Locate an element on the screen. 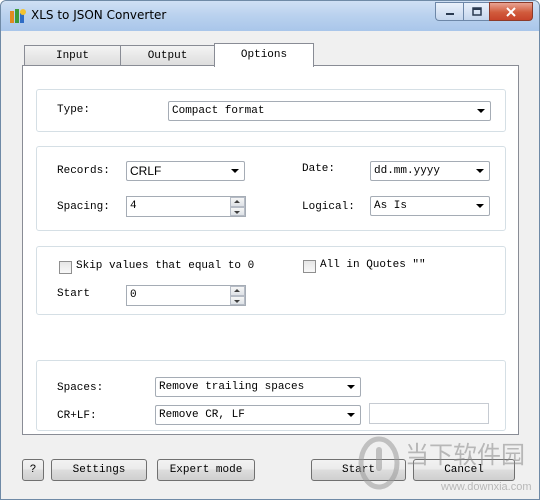  records-select: CRLF is located at coordinates (185, 171).